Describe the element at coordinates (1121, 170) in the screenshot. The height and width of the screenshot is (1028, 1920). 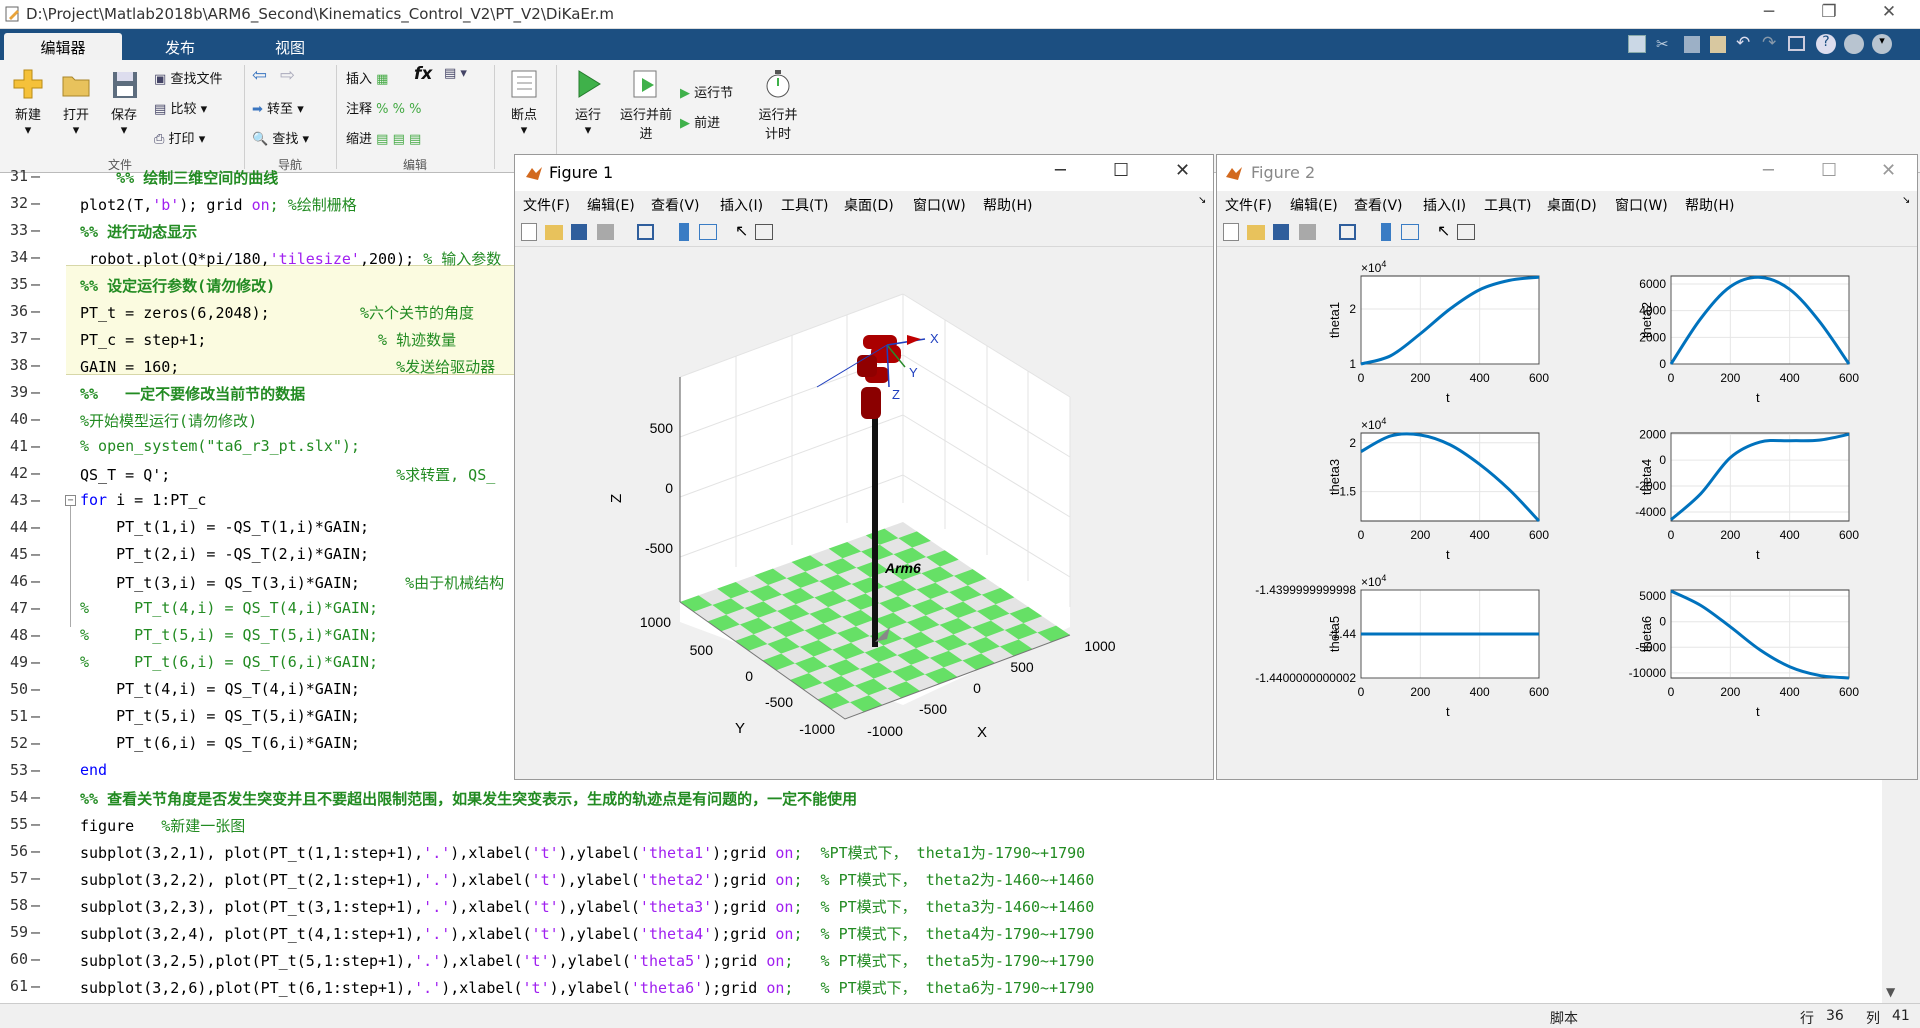
I see `figure-1-maximize: ☐` at that location.